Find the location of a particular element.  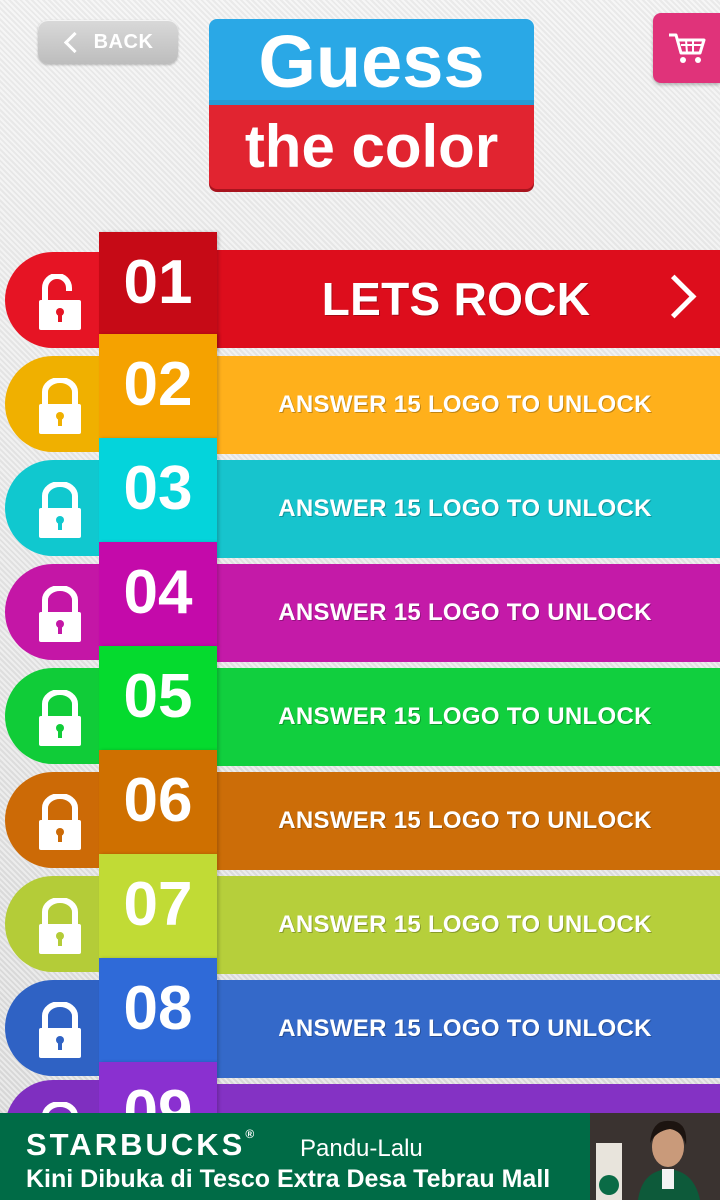

level-number: 05 is located at coordinates (158, 698).